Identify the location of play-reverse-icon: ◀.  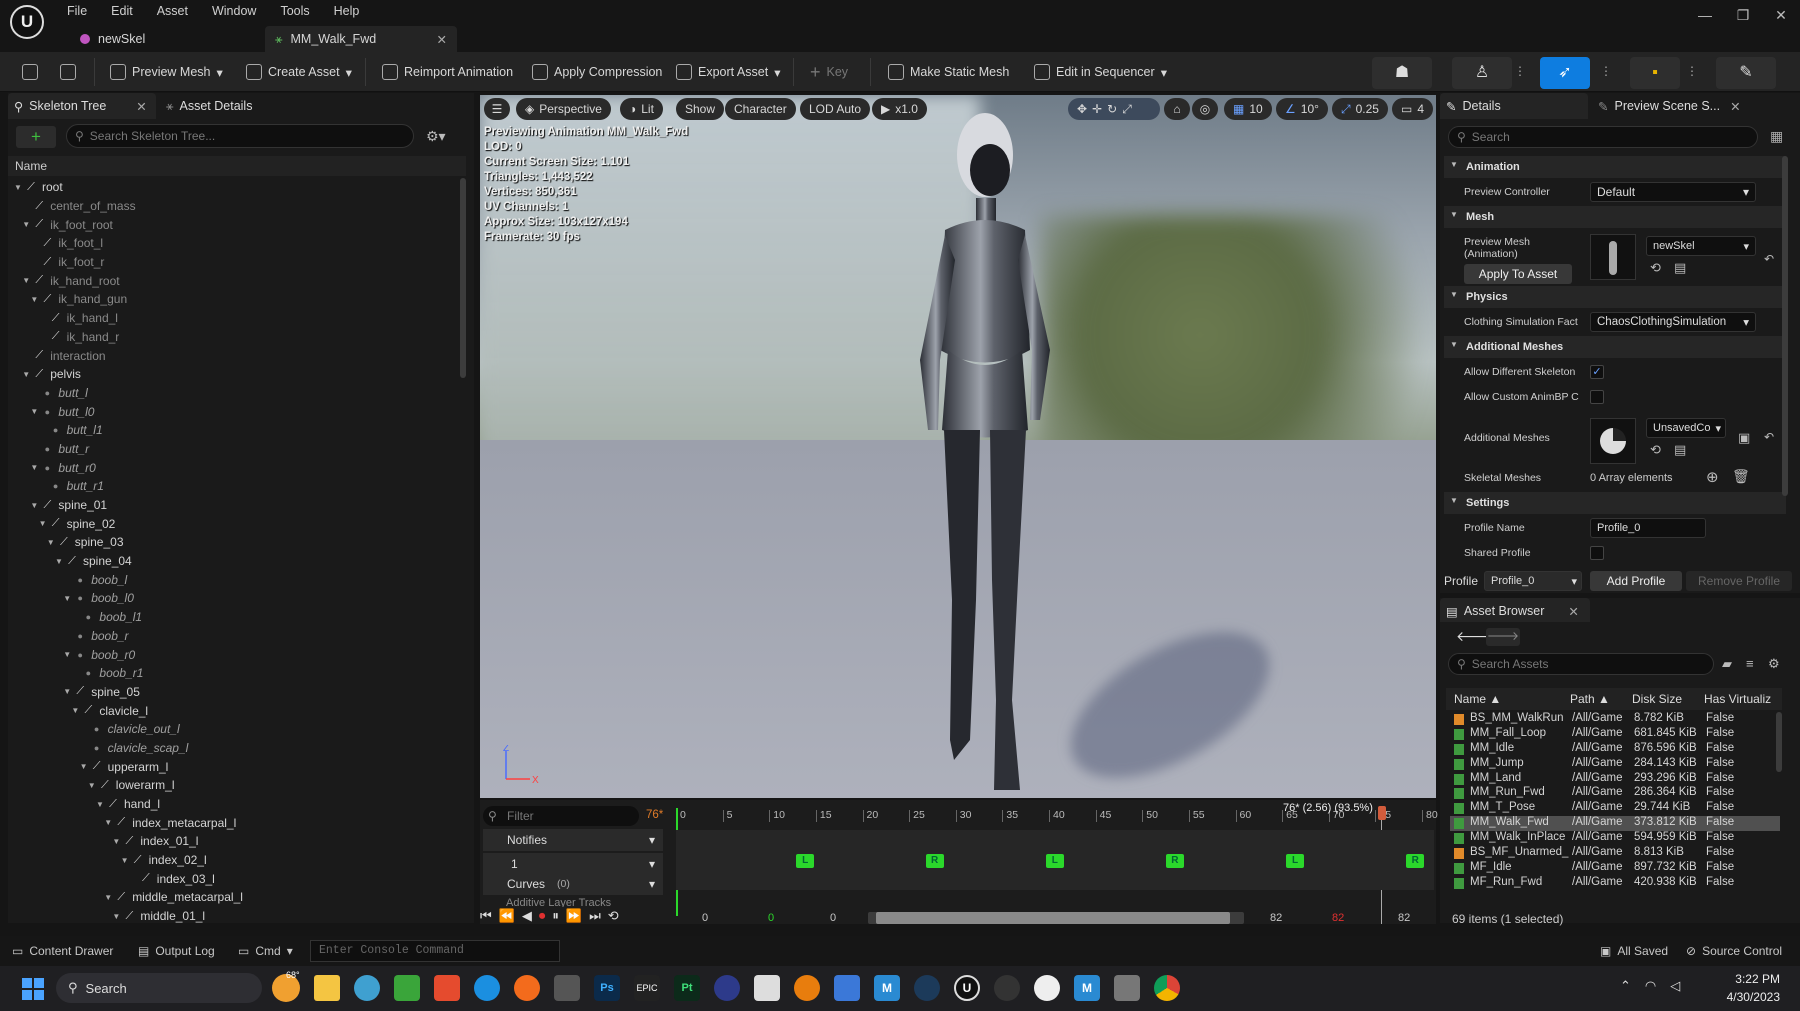
(527, 916).